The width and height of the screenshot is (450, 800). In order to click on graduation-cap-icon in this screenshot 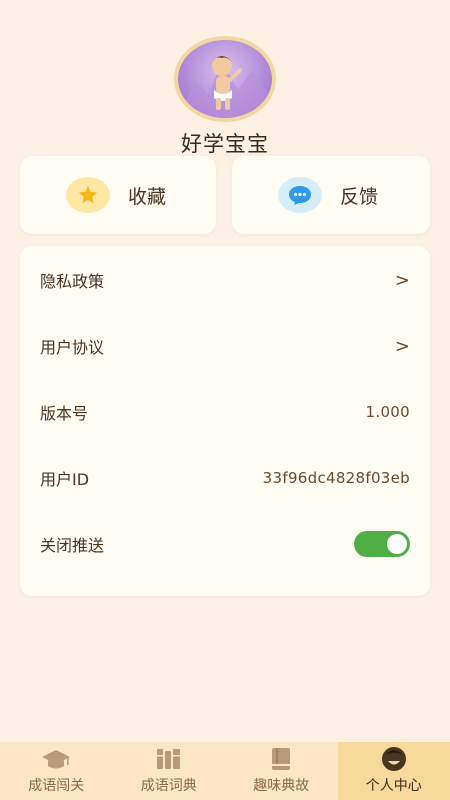, I will do `click(56, 759)`.